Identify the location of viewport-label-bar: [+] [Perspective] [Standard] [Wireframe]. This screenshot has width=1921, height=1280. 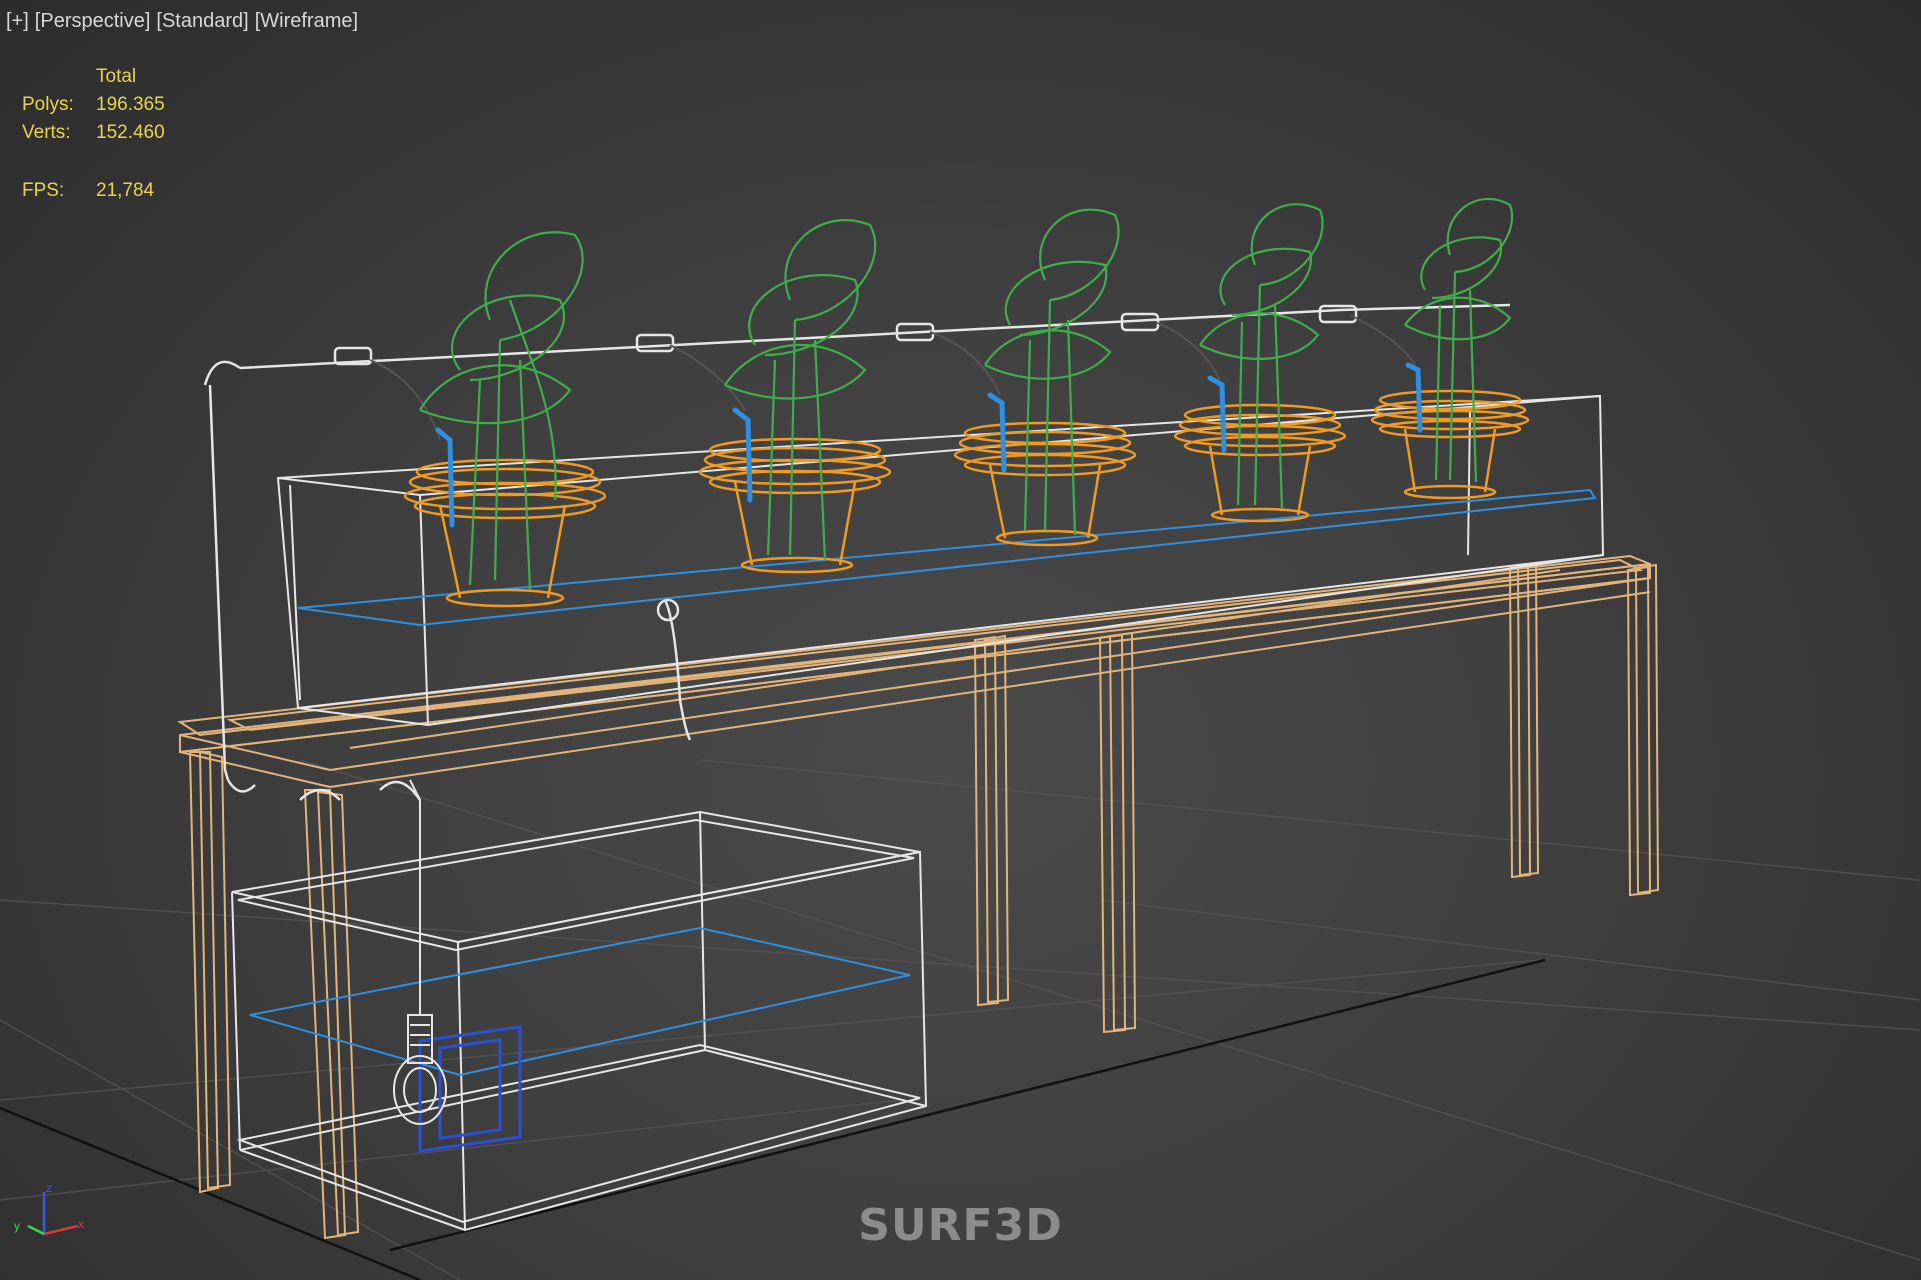
(182, 21).